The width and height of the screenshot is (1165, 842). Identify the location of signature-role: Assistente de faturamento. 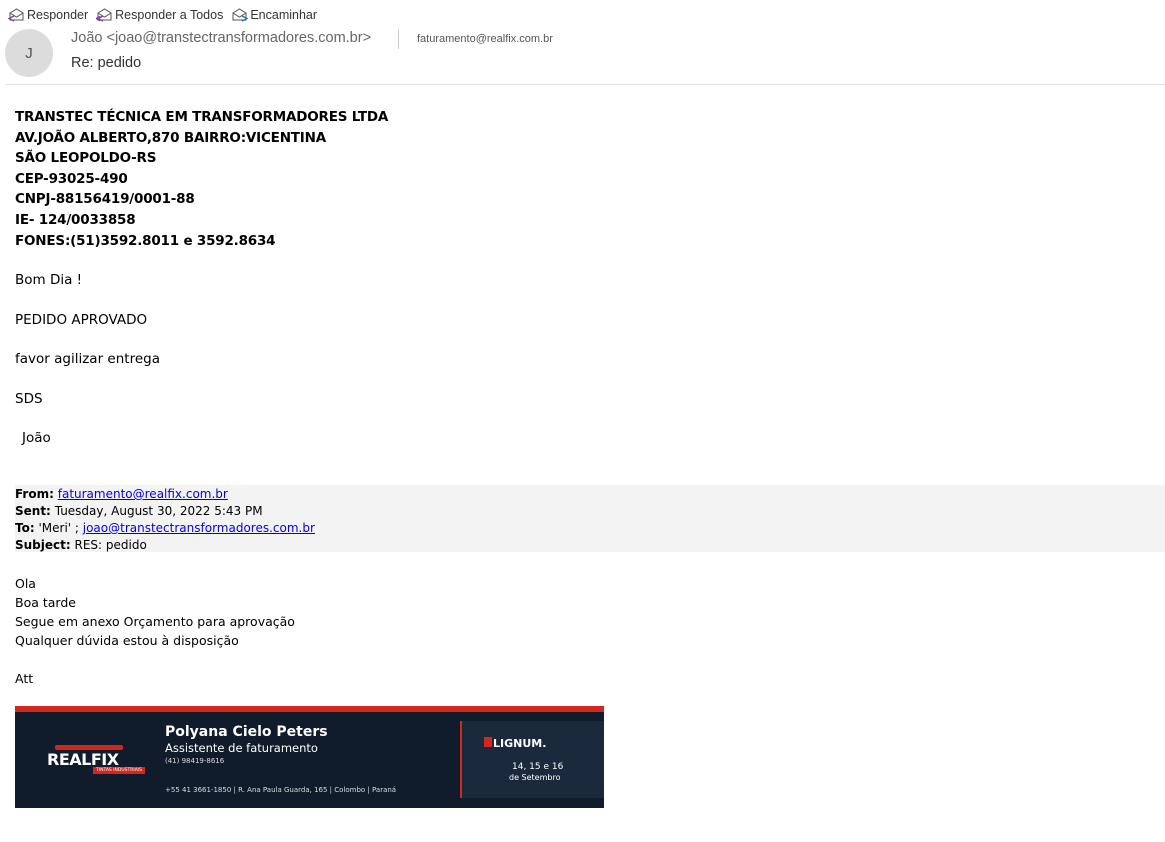
(241, 748).